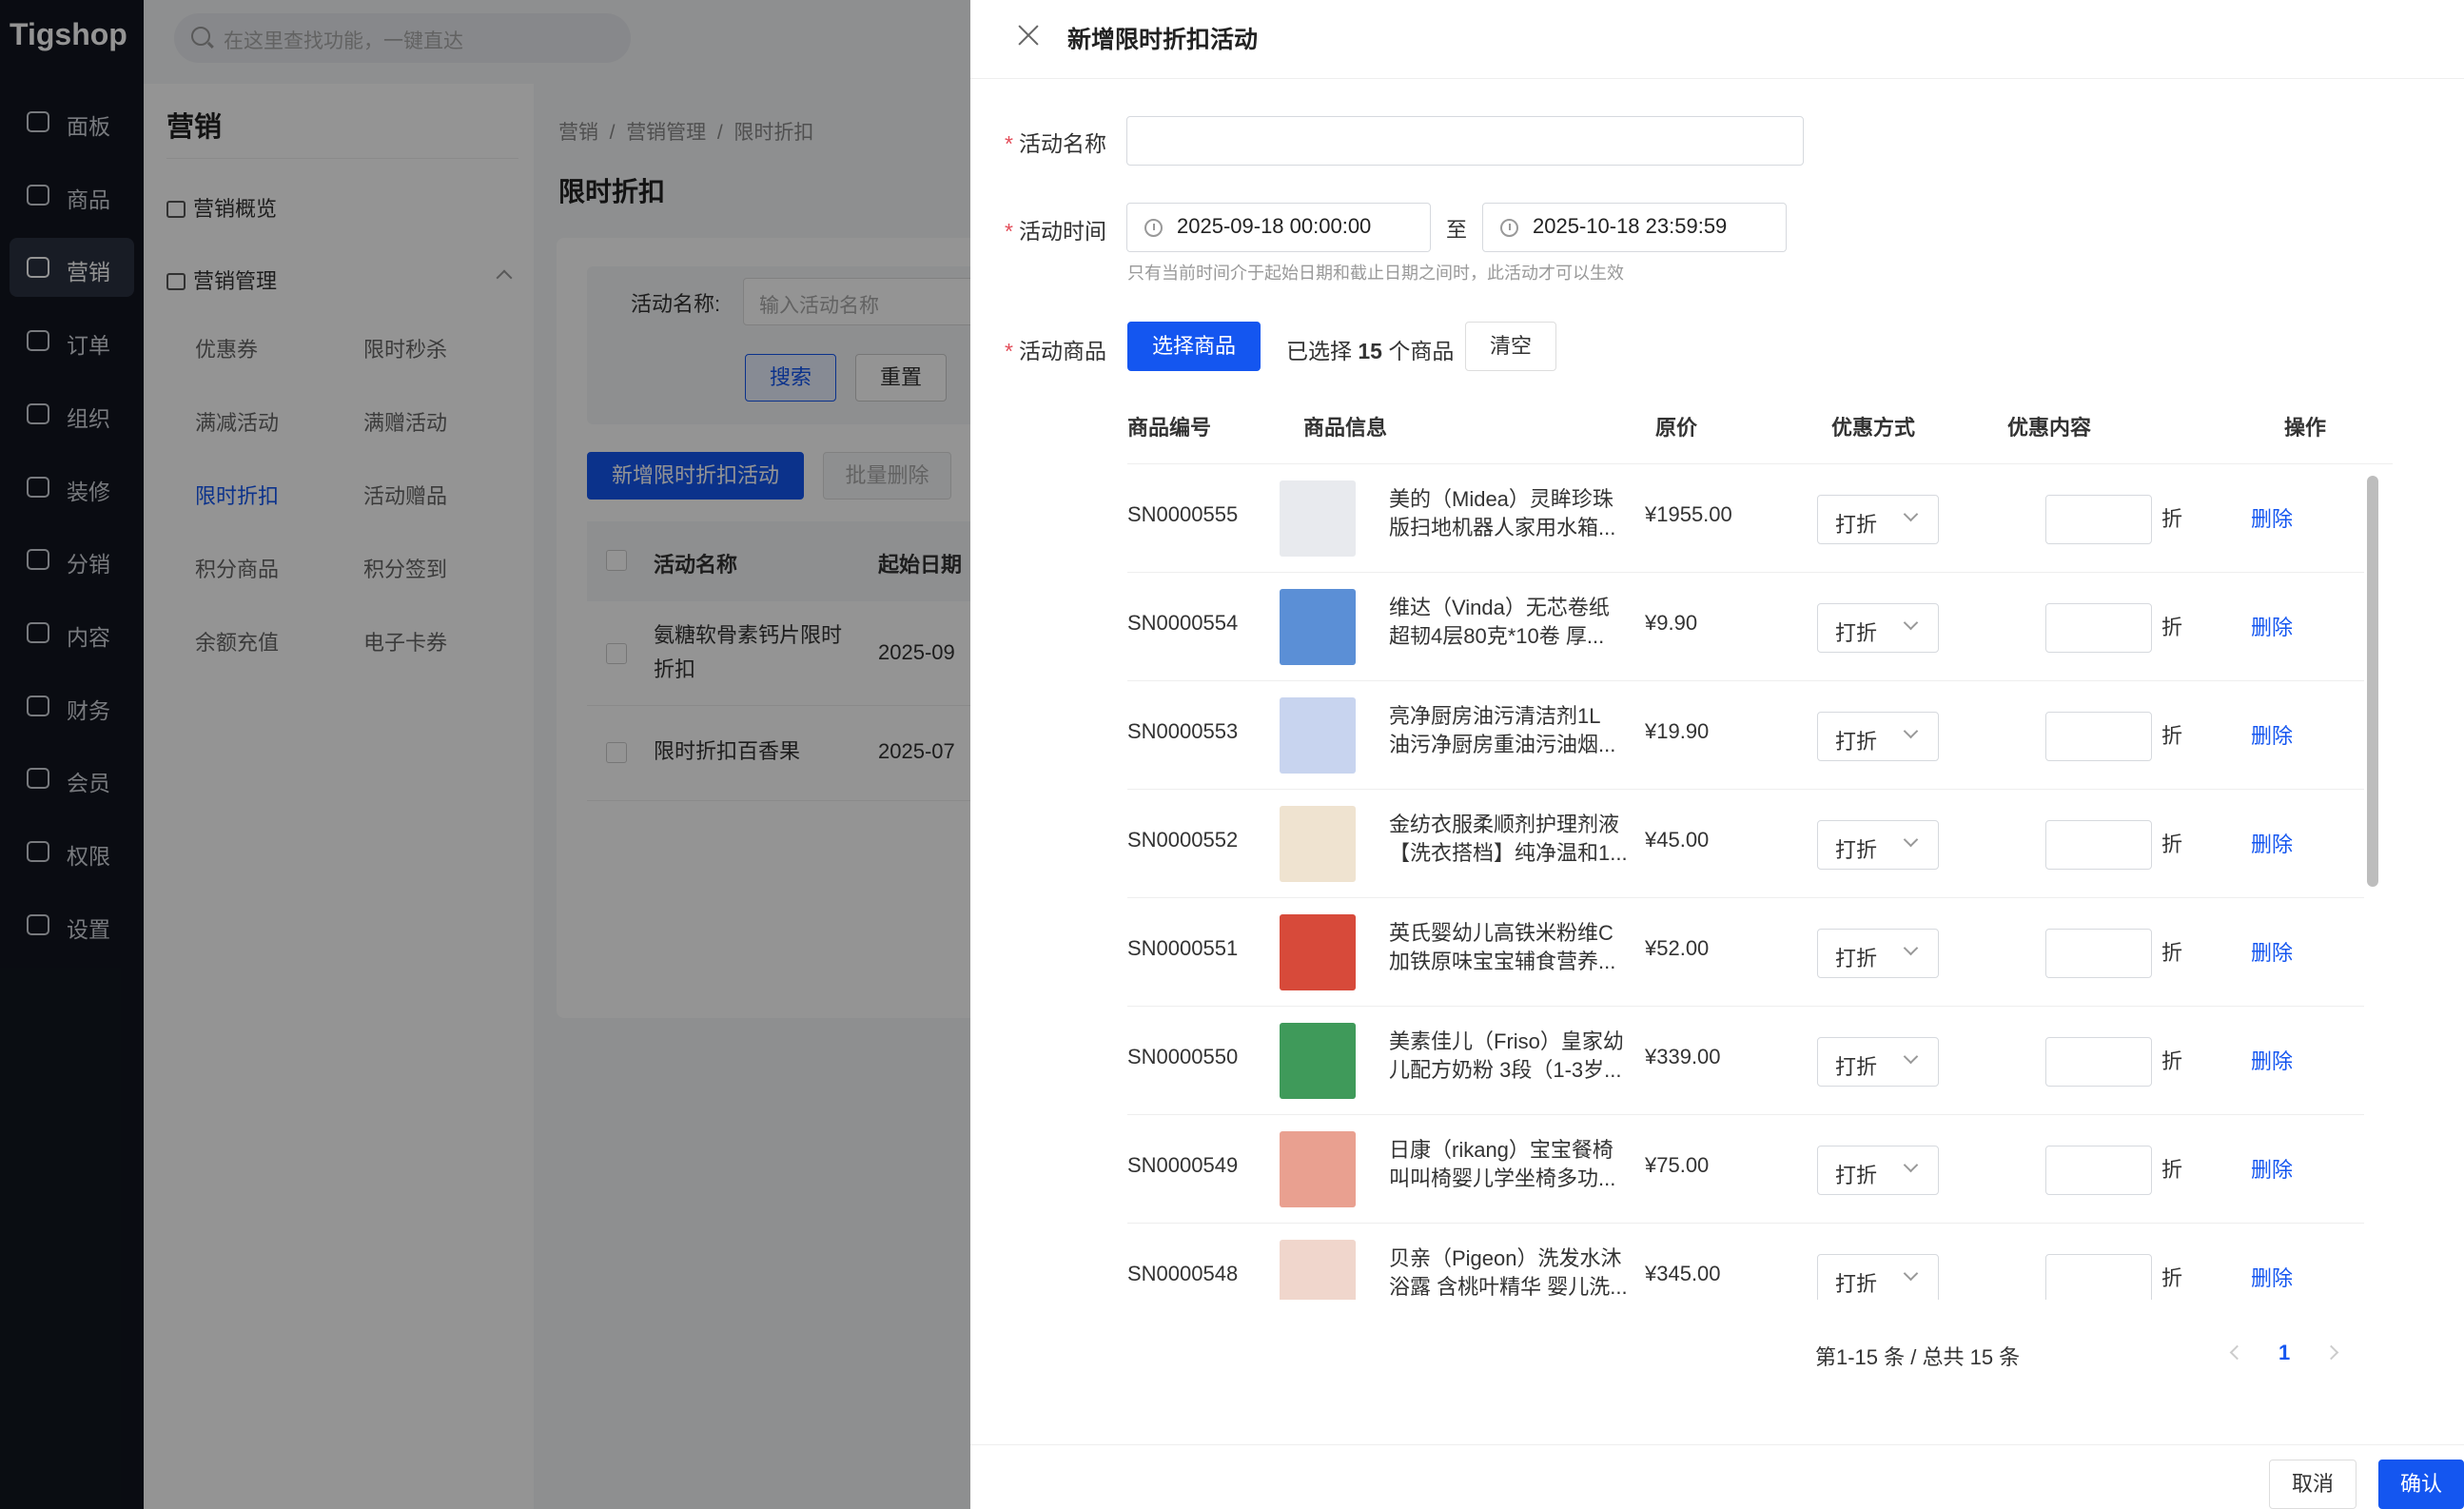 The image size is (2464, 1509). What do you see at coordinates (1062, 143) in the screenshot?
I see `label-text: 活动名称` at bounding box center [1062, 143].